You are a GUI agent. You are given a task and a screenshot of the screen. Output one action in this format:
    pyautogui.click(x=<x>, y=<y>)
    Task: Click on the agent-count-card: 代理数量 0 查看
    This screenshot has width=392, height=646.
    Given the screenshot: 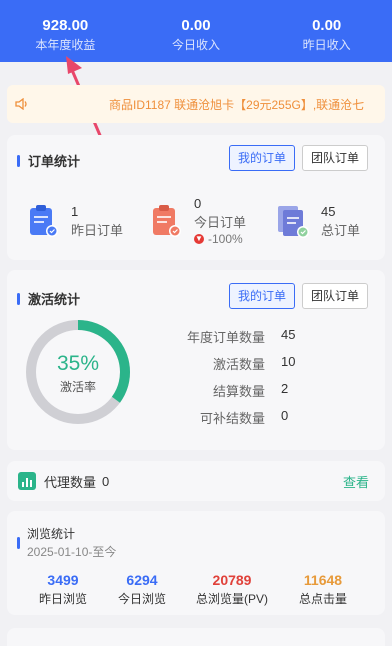 What is the action you would take?
    pyautogui.click(x=196, y=481)
    